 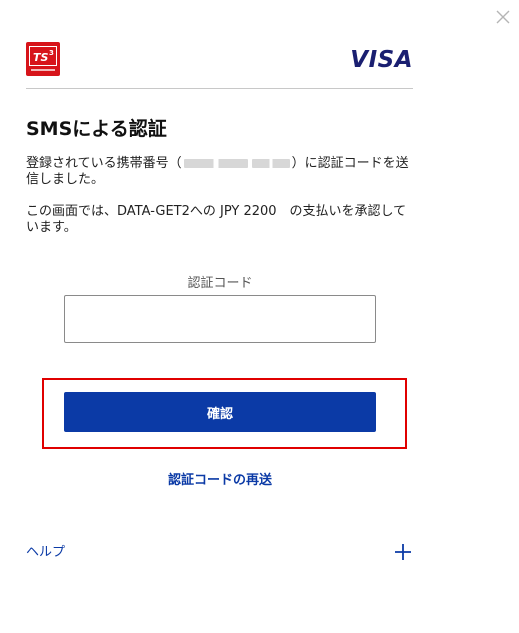 What do you see at coordinates (220, 412) in the screenshot?
I see `confirm-button: 確認` at bounding box center [220, 412].